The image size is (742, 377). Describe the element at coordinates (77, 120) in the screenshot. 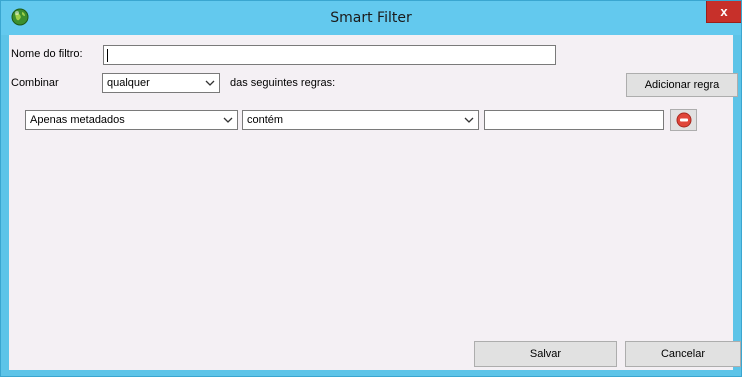

I see `rule-field-value: Apenas metadados` at that location.